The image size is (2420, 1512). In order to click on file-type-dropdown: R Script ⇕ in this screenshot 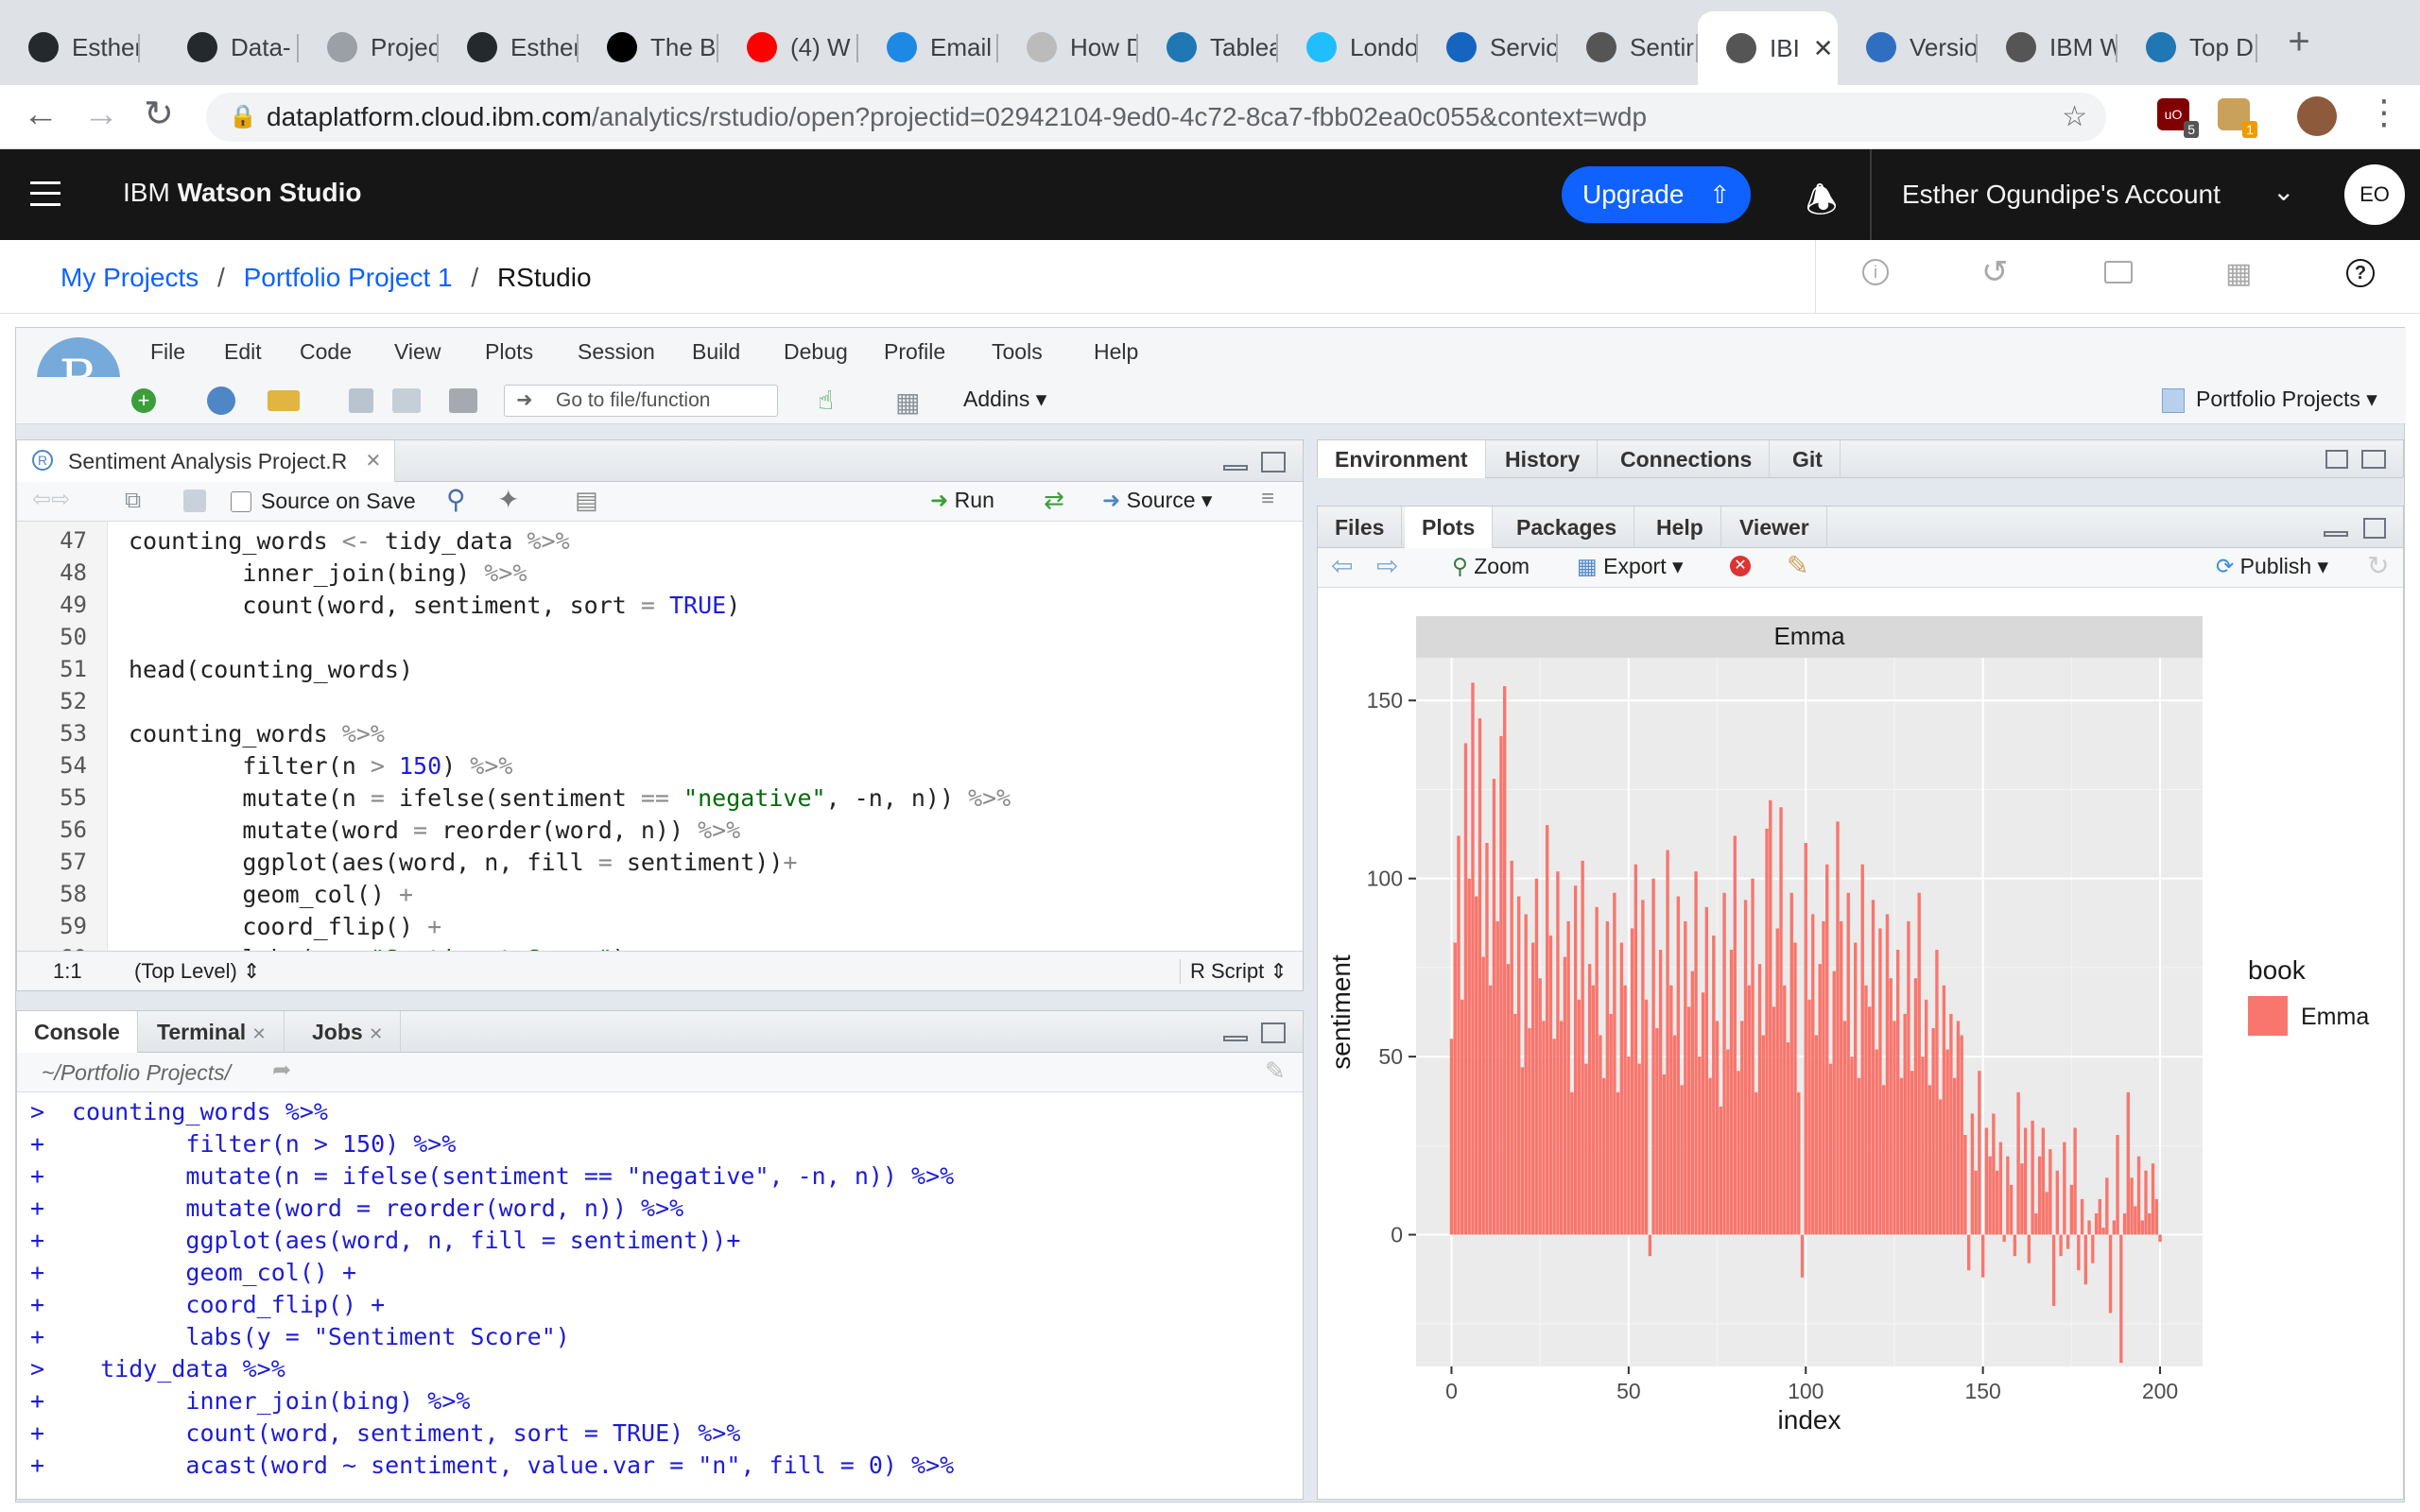, I will do `click(1234, 971)`.